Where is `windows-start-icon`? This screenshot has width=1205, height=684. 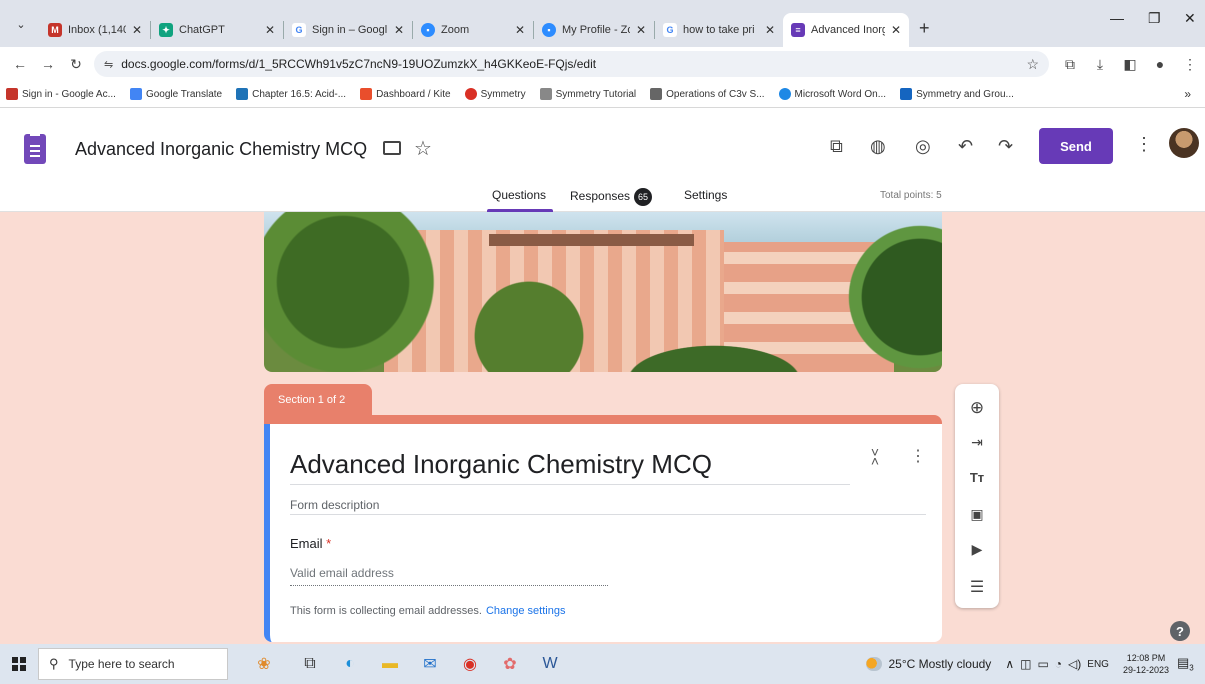 windows-start-icon is located at coordinates (19, 664).